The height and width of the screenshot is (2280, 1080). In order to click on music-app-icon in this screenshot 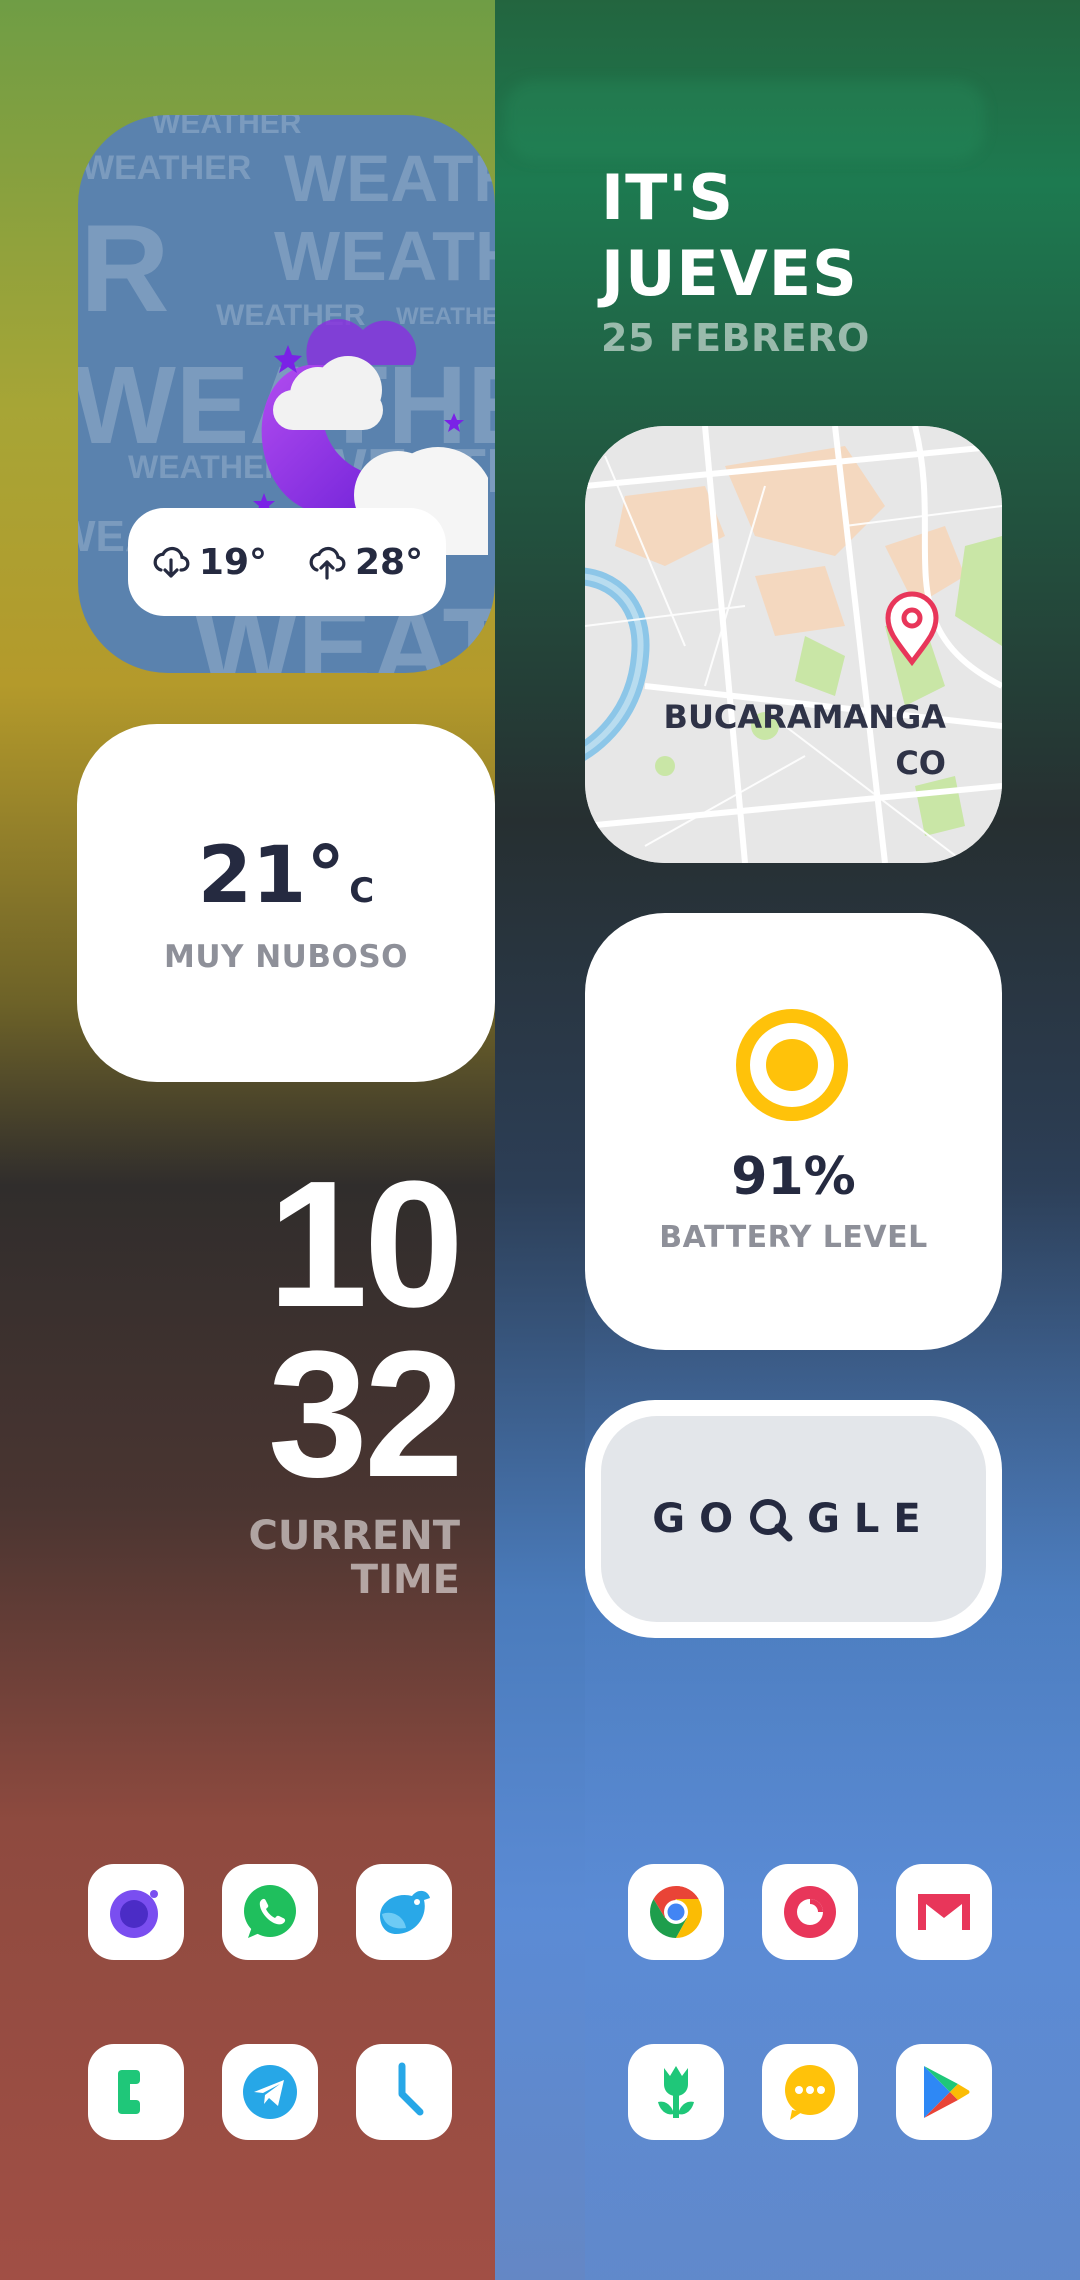, I will do `click(810, 1912)`.